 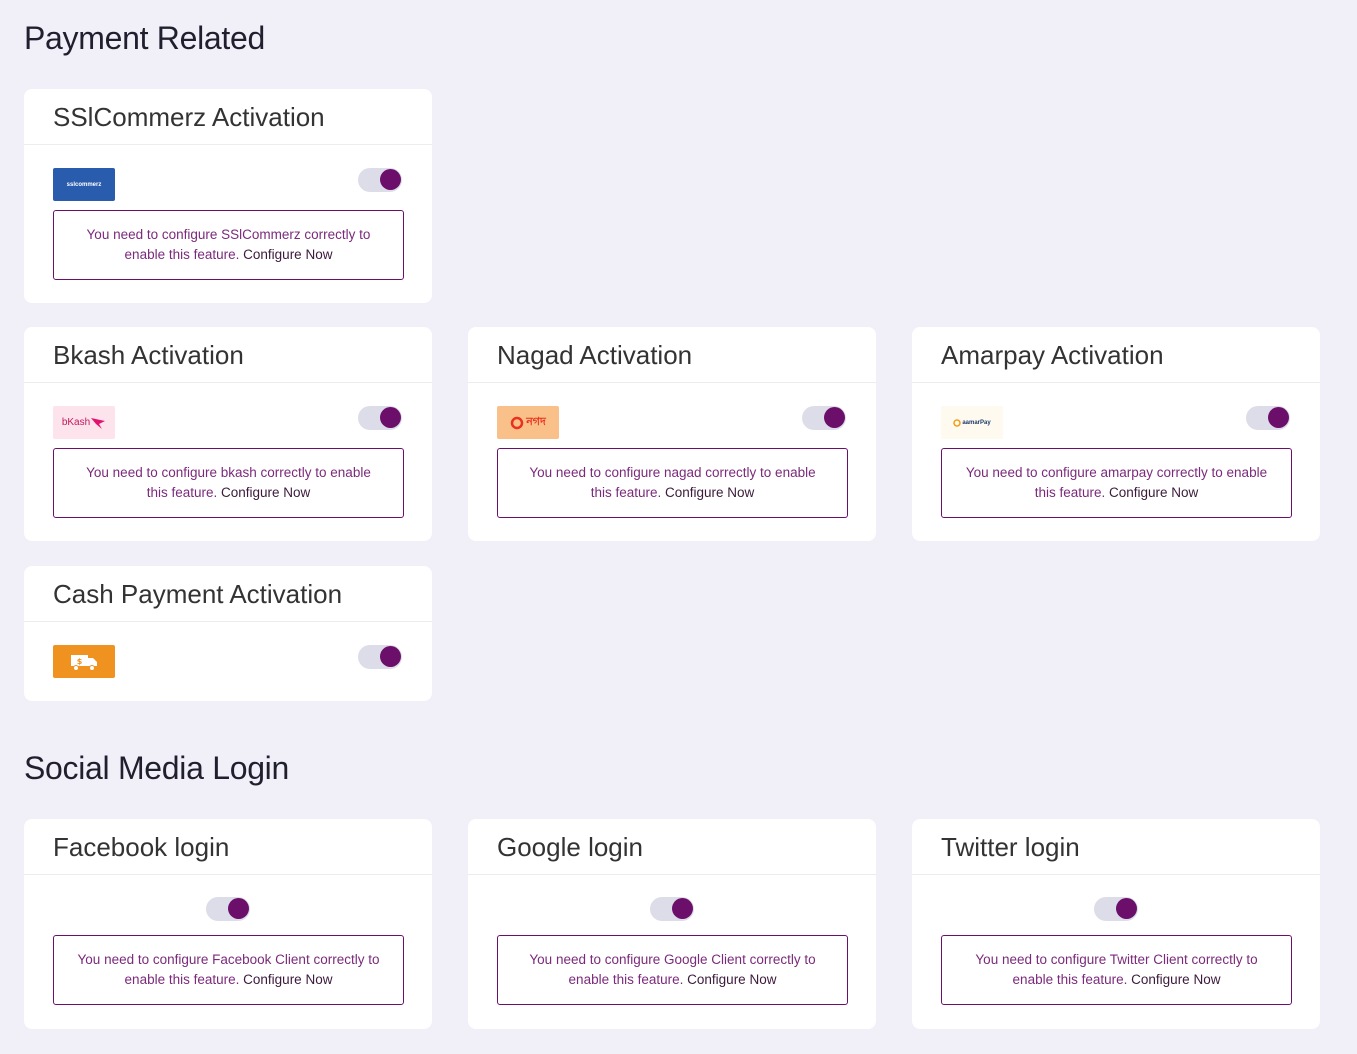 What do you see at coordinates (228, 117) in the screenshot?
I see `card-title: SSlCommerz Activation` at bounding box center [228, 117].